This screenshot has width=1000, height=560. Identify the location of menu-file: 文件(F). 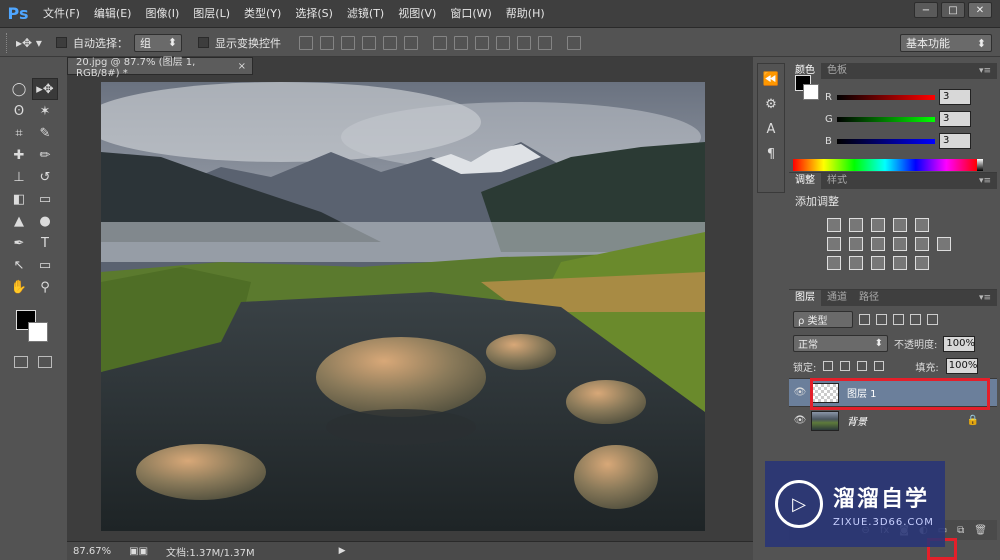
(61, 14).